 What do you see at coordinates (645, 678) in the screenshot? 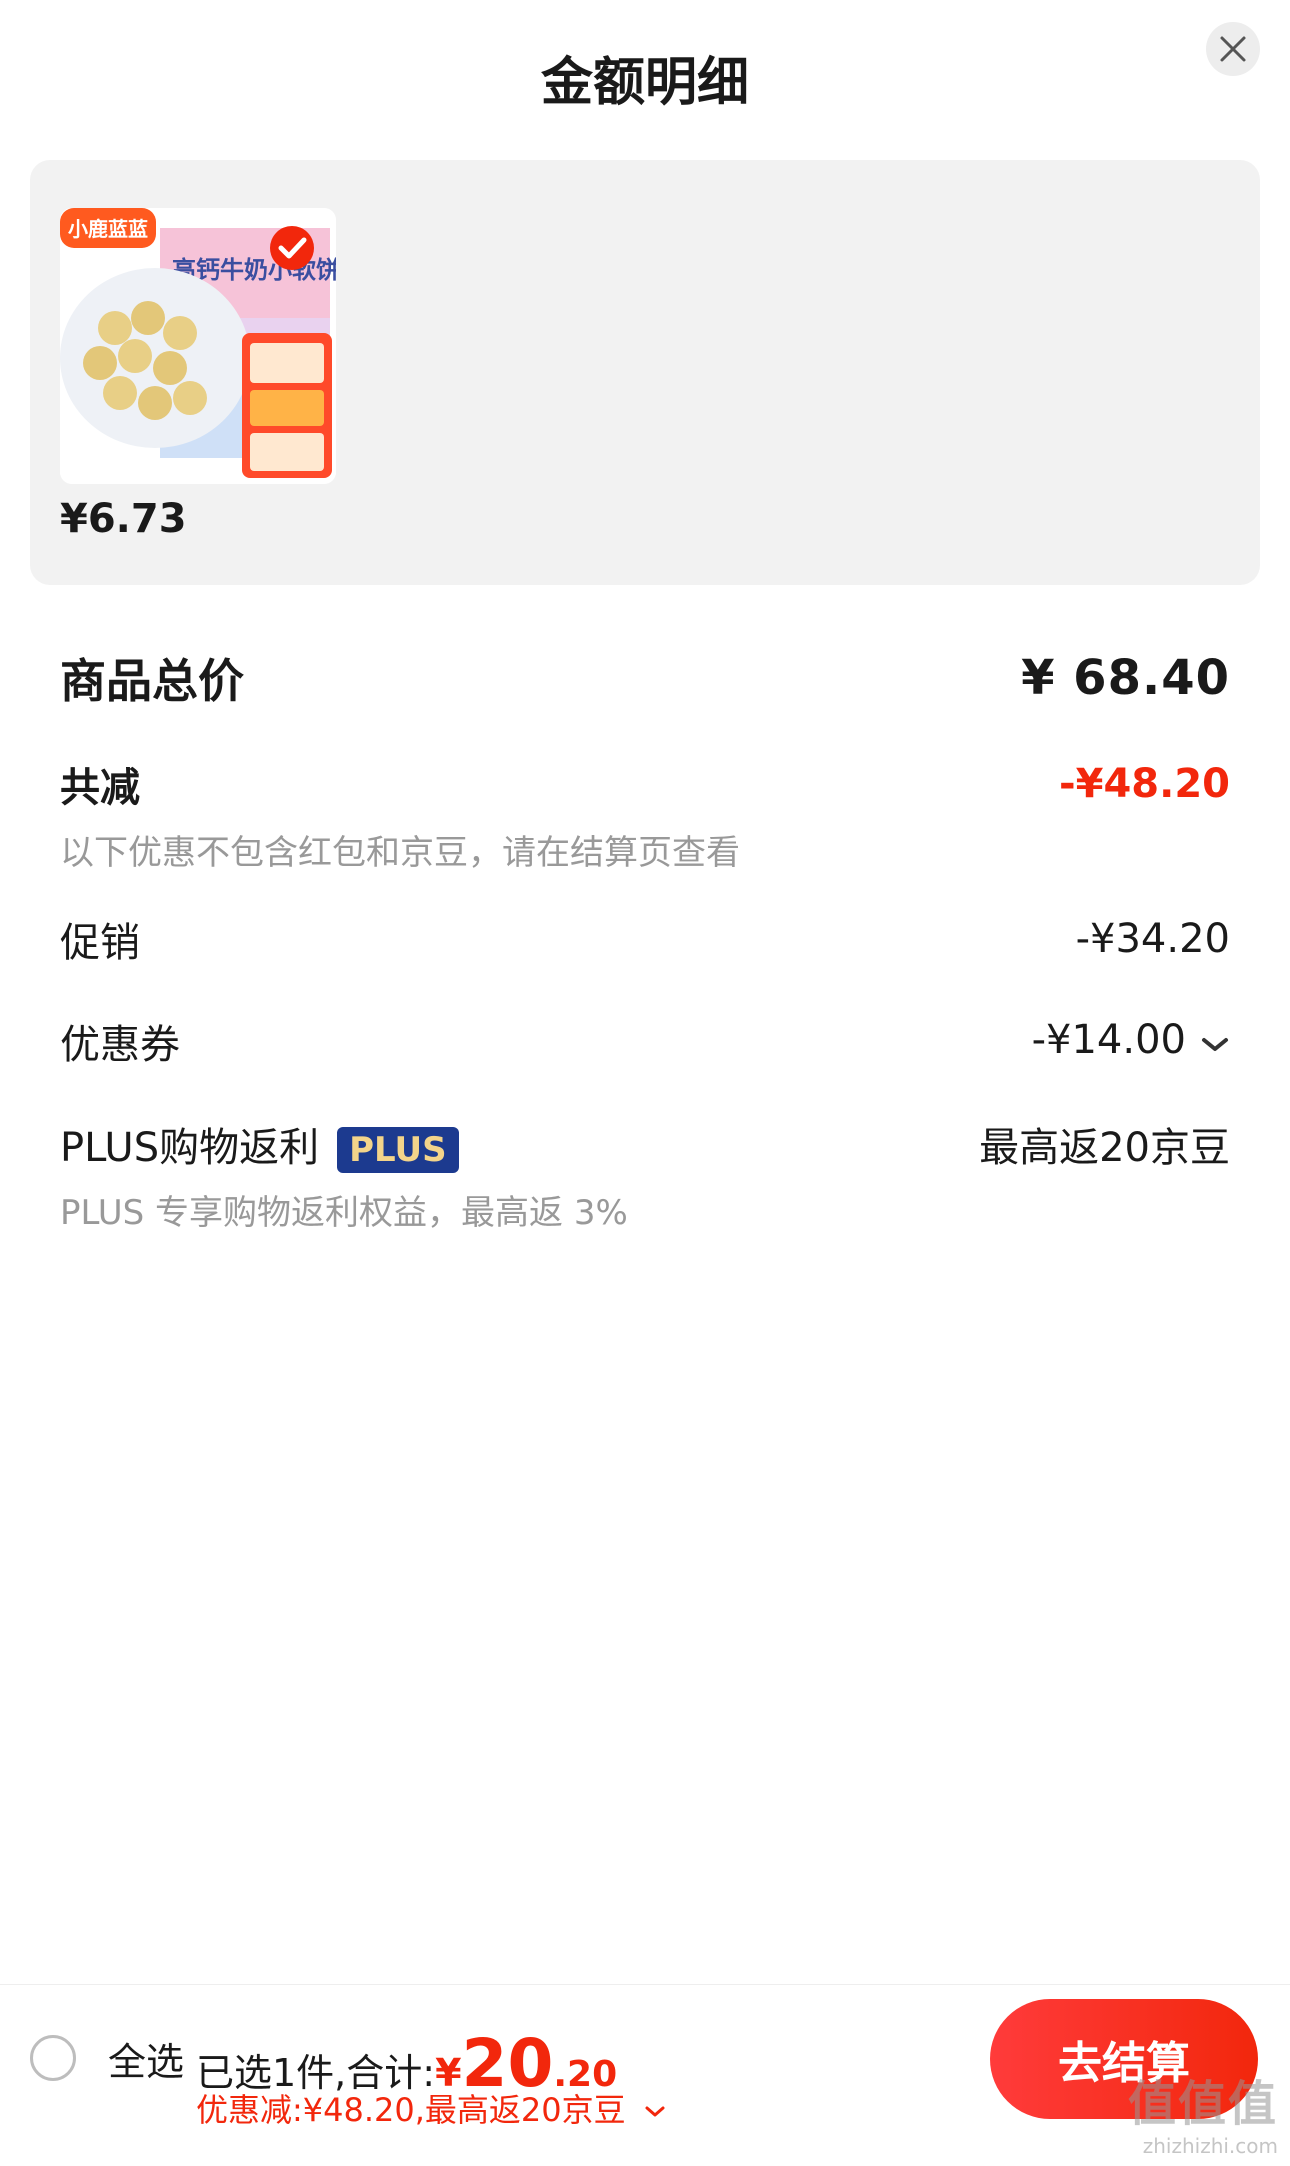
I see `total-price-row: 商品总价 ¥ 68.40` at bounding box center [645, 678].